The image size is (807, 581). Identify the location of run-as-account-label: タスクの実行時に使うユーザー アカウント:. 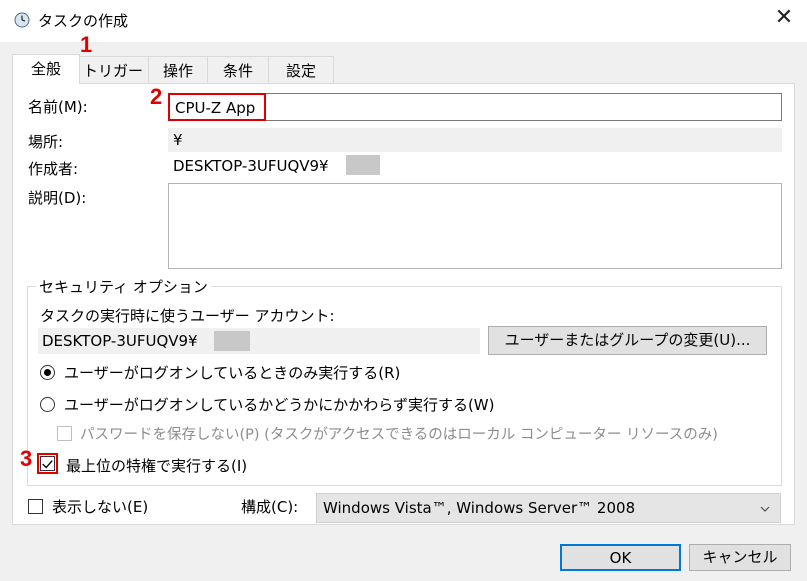
(187, 316).